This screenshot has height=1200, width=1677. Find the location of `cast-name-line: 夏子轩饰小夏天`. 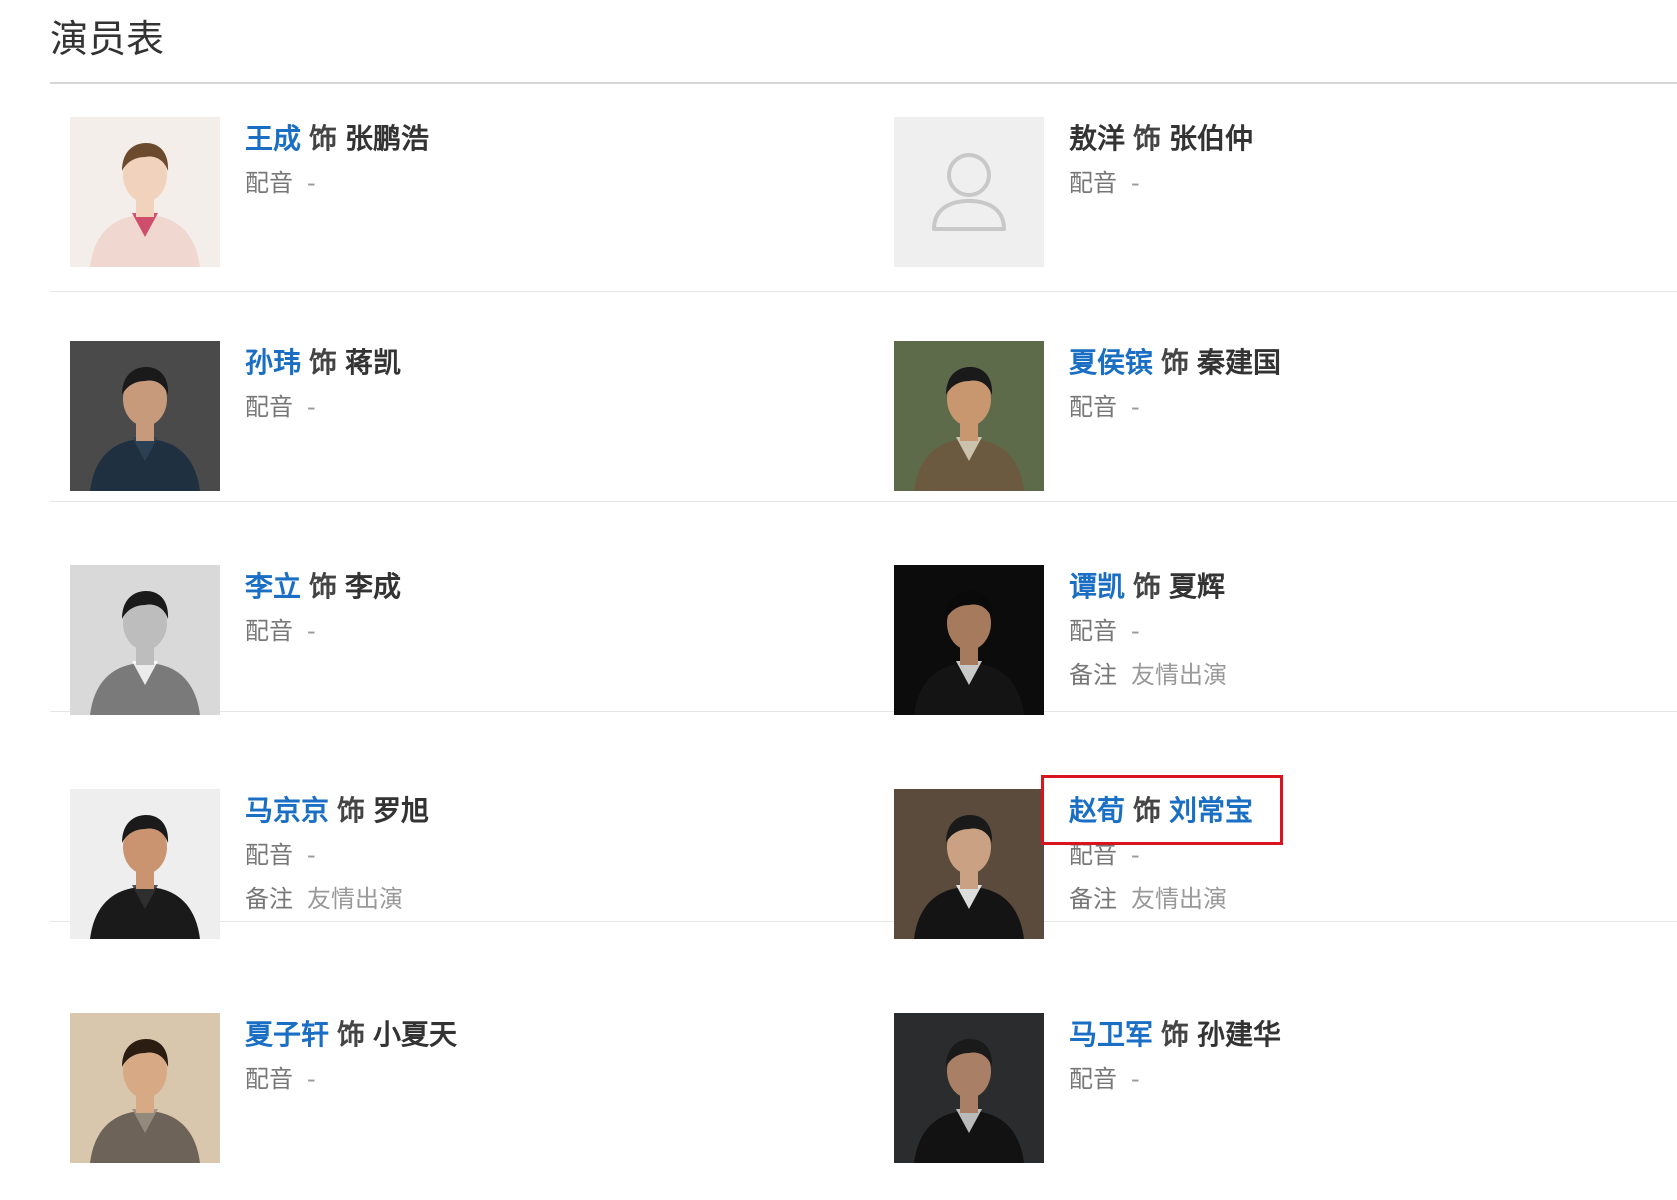

cast-name-line: 夏子轩饰小夏天 is located at coordinates (351, 1035).